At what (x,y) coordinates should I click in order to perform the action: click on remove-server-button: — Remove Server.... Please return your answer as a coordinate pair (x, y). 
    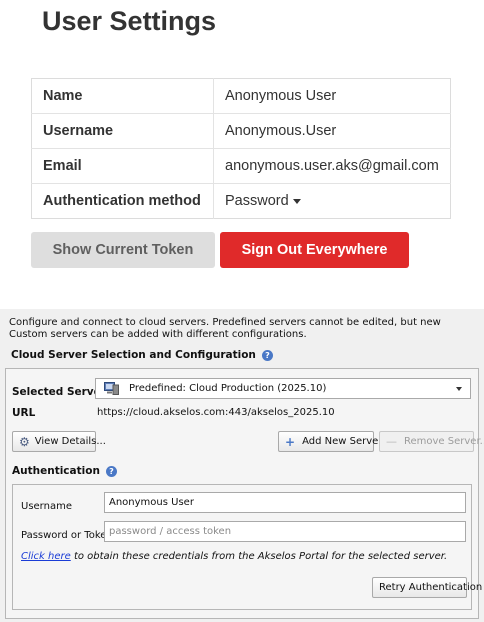
    Looking at the image, I should click on (431, 441).